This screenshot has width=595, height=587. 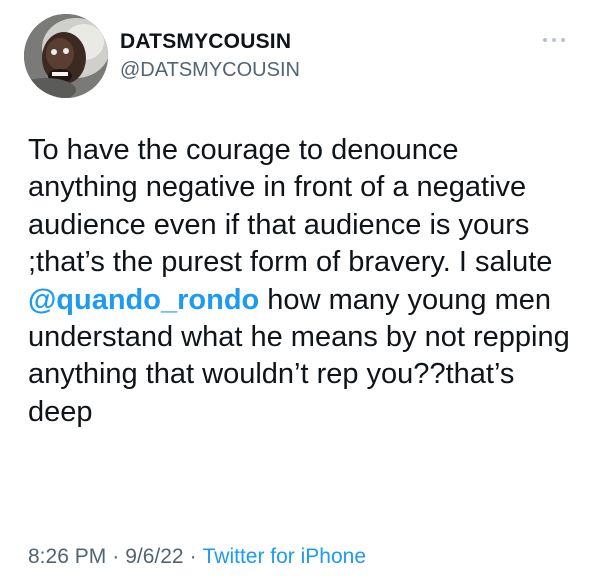 I want to click on tweet-date: 9/6/22, so click(x=154, y=556).